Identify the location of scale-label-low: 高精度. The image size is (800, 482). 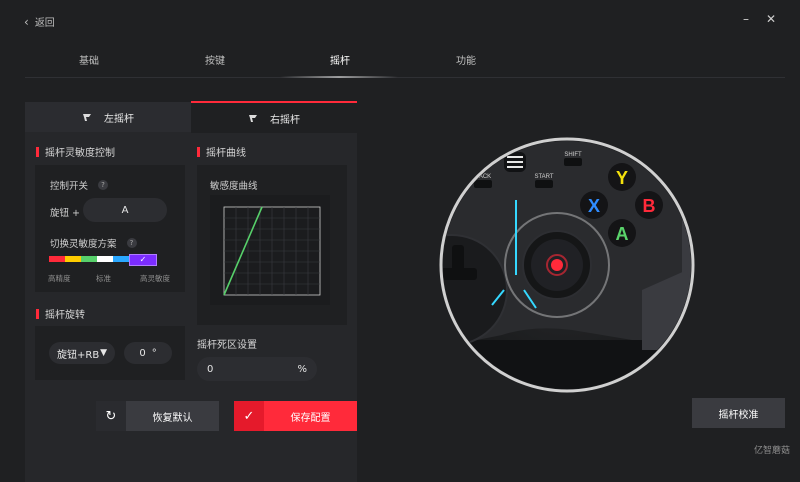
(59, 278).